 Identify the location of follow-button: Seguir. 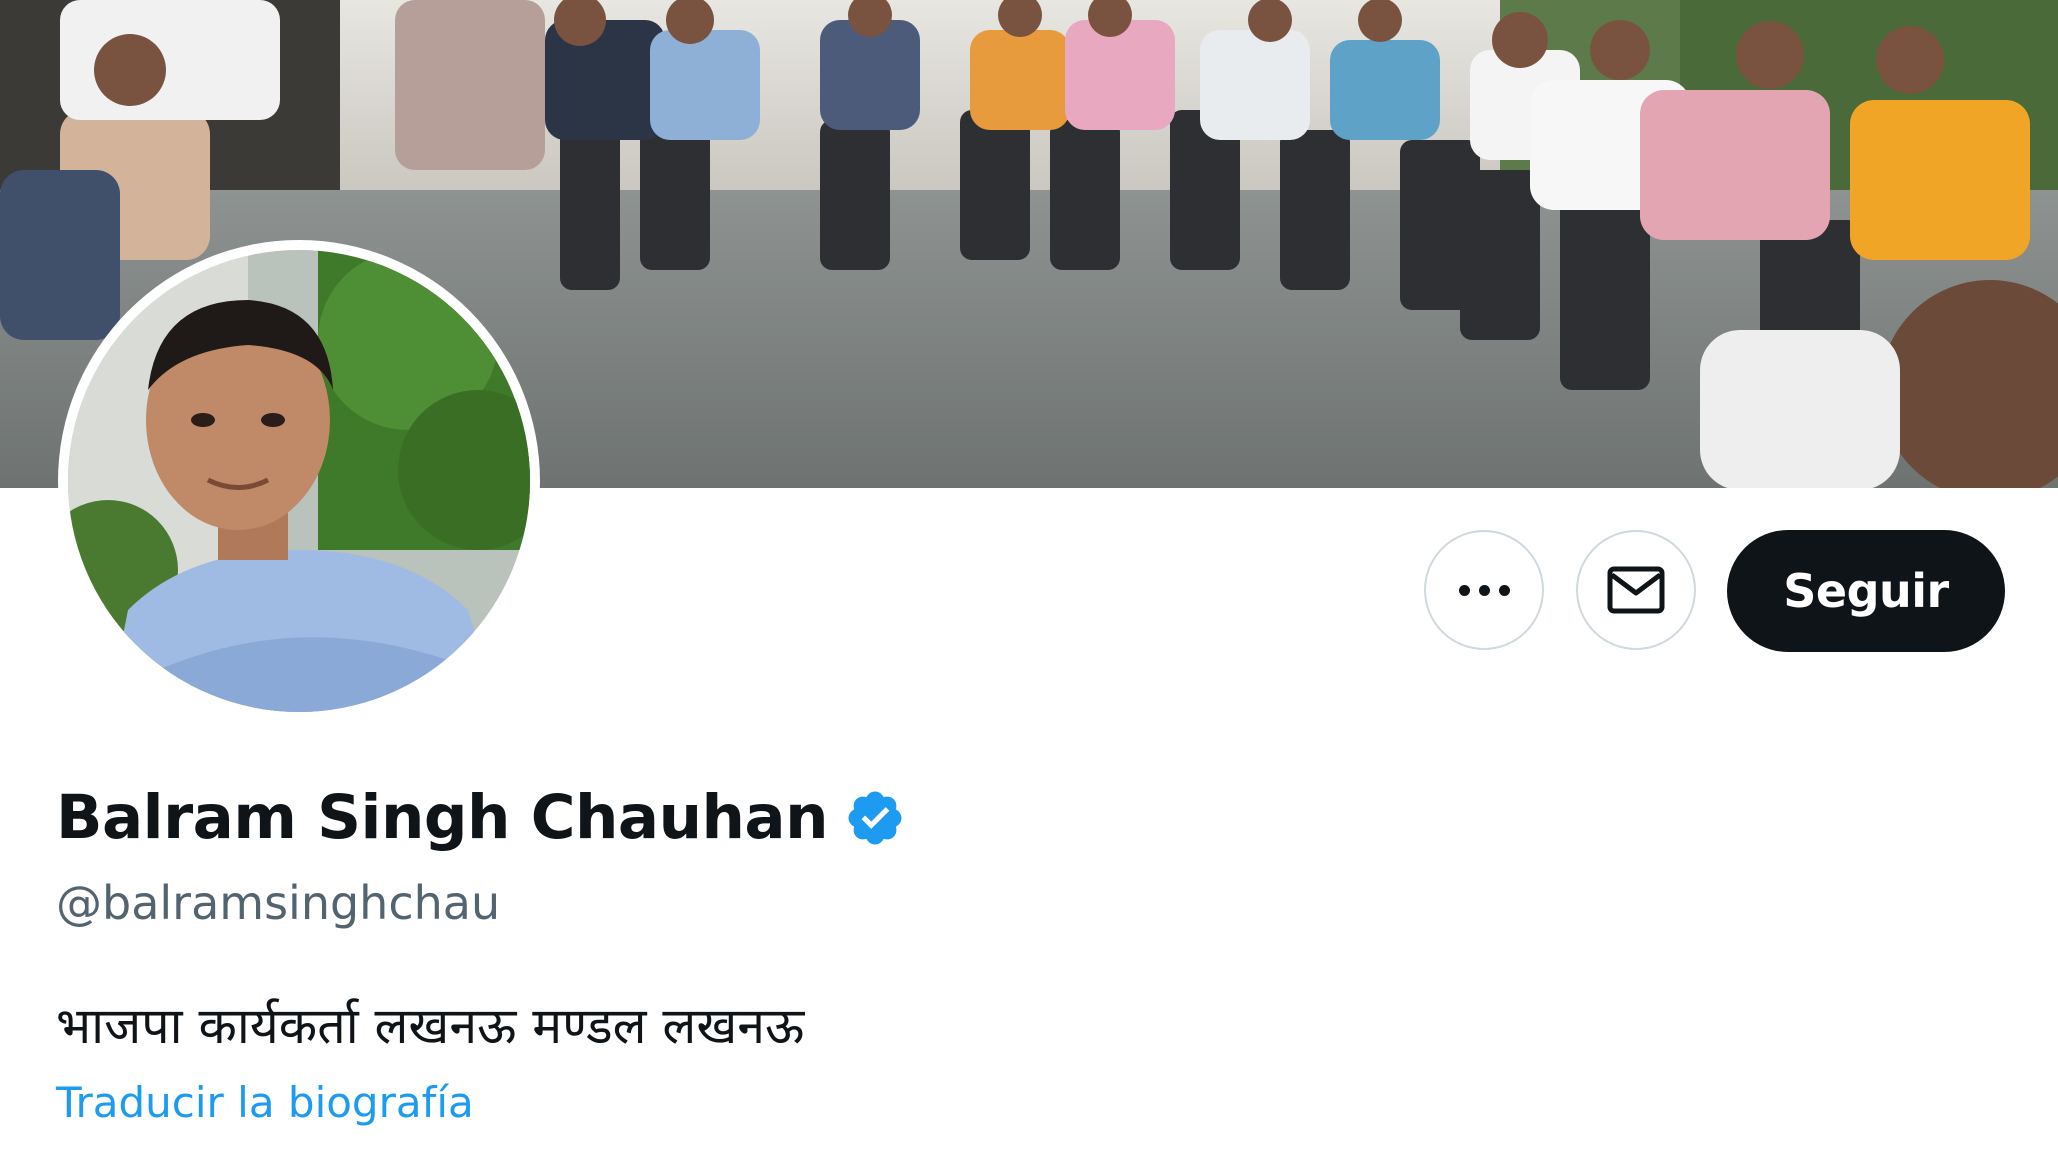
(1866, 591).